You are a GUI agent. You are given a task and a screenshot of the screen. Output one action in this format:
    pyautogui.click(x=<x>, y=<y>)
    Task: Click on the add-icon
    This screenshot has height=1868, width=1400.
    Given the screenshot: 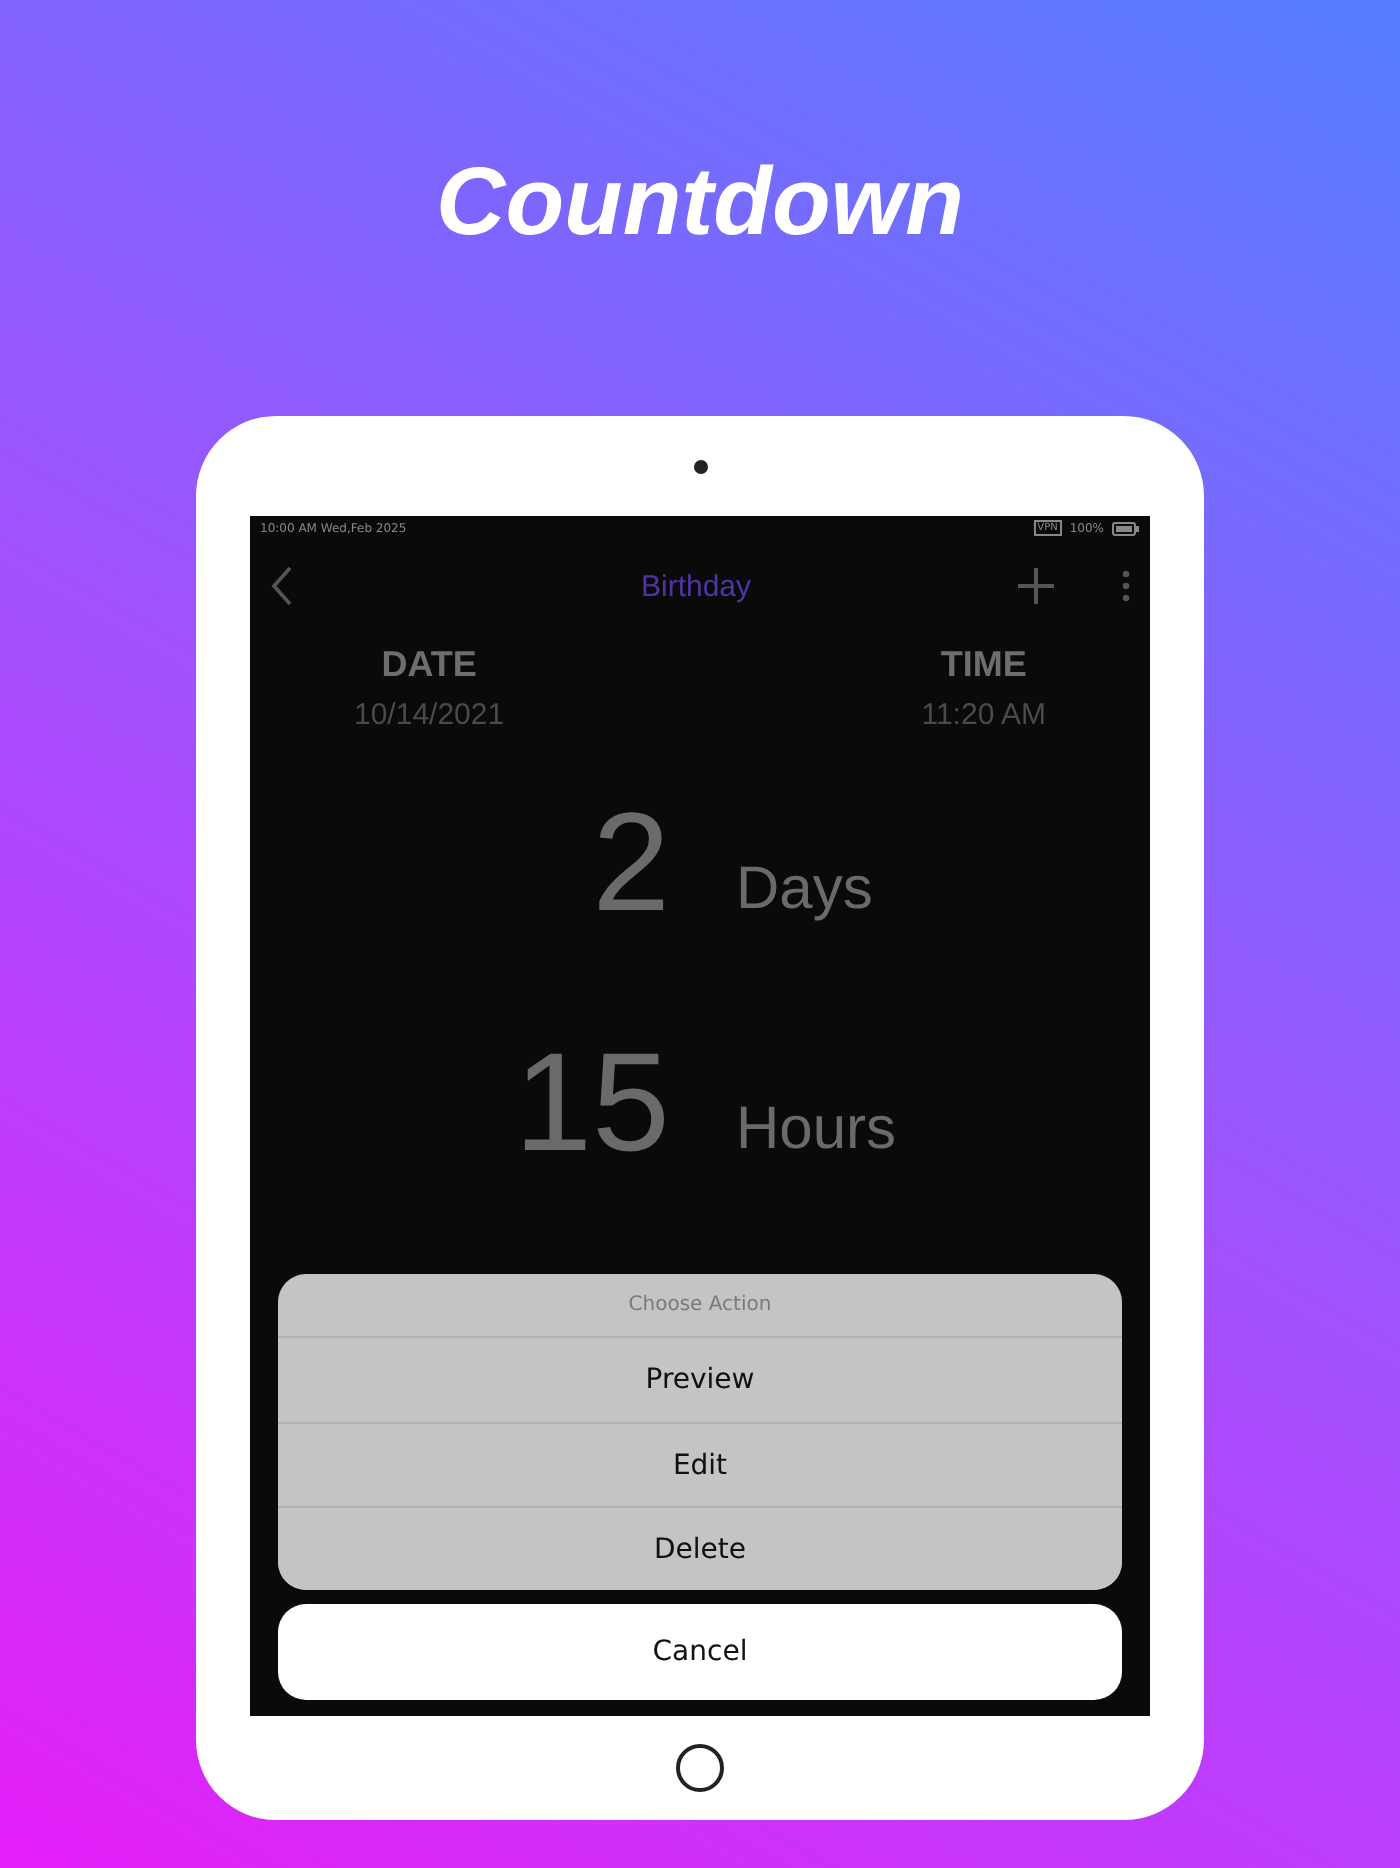 What is the action you would take?
    pyautogui.click(x=1036, y=586)
    